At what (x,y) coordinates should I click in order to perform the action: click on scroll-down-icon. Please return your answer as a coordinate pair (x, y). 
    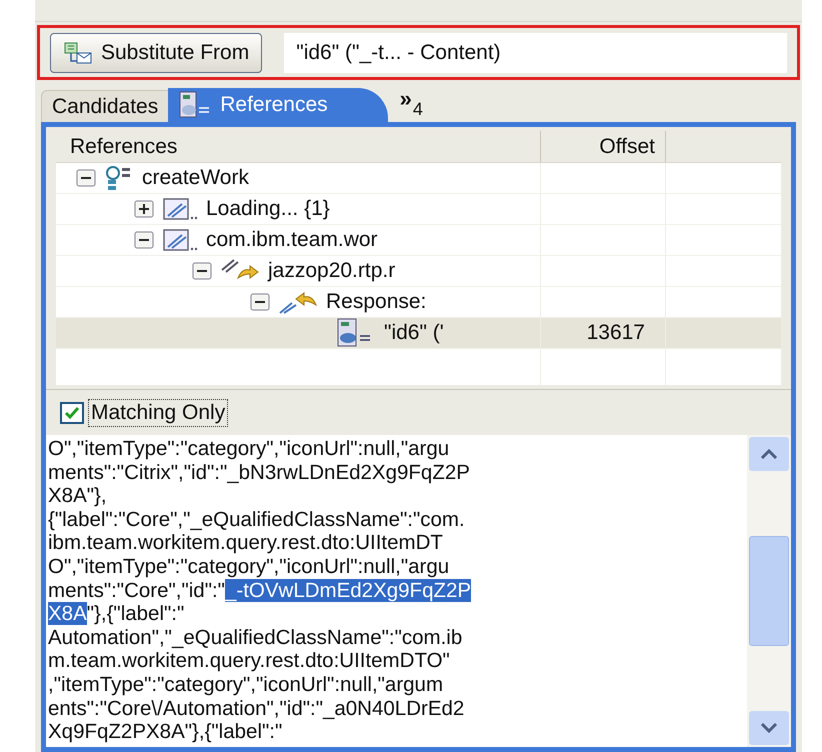
    Looking at the image, I should click on (769, 728).